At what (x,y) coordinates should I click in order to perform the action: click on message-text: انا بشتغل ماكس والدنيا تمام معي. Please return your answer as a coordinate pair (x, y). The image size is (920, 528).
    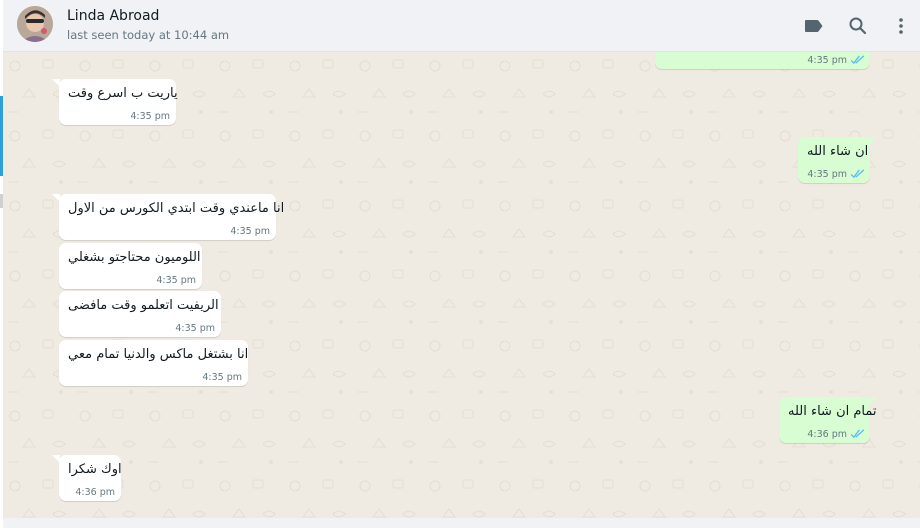
    Looking at the image, I should click on (158, 354).